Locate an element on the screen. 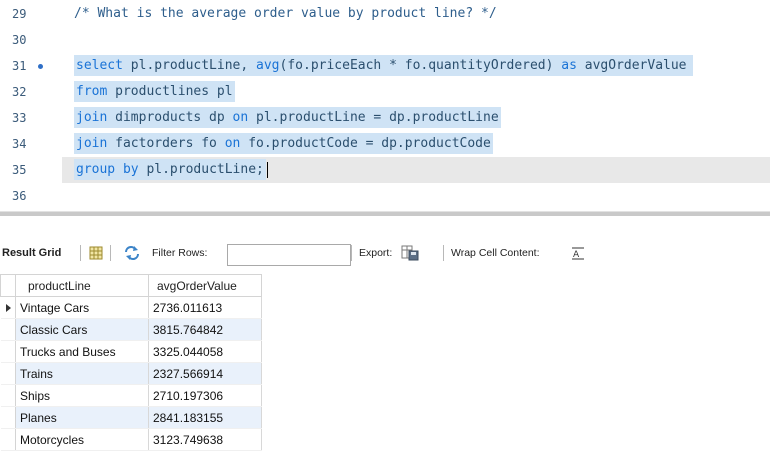 The image size is (770, 451). code-token: pl.productLine = dp.productLine is located at coordinates (373, 117).